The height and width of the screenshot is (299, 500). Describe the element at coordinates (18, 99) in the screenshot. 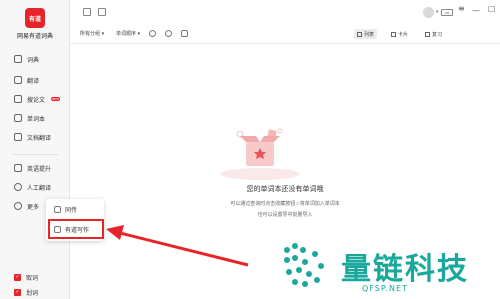

I see `graduation-cap-icon` at that location.